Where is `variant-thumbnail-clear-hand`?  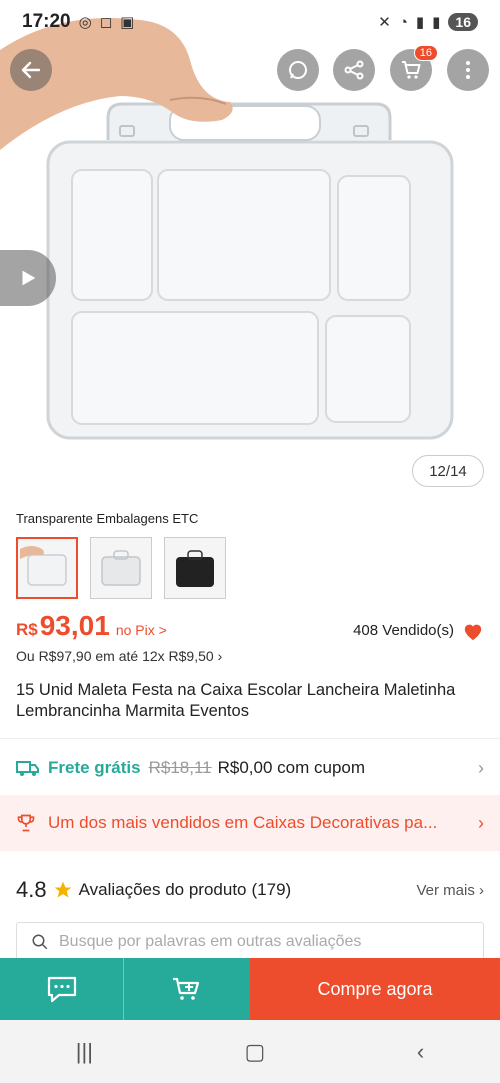 variant-thumbnail-clear-hand is located at coordinates (47, 568).